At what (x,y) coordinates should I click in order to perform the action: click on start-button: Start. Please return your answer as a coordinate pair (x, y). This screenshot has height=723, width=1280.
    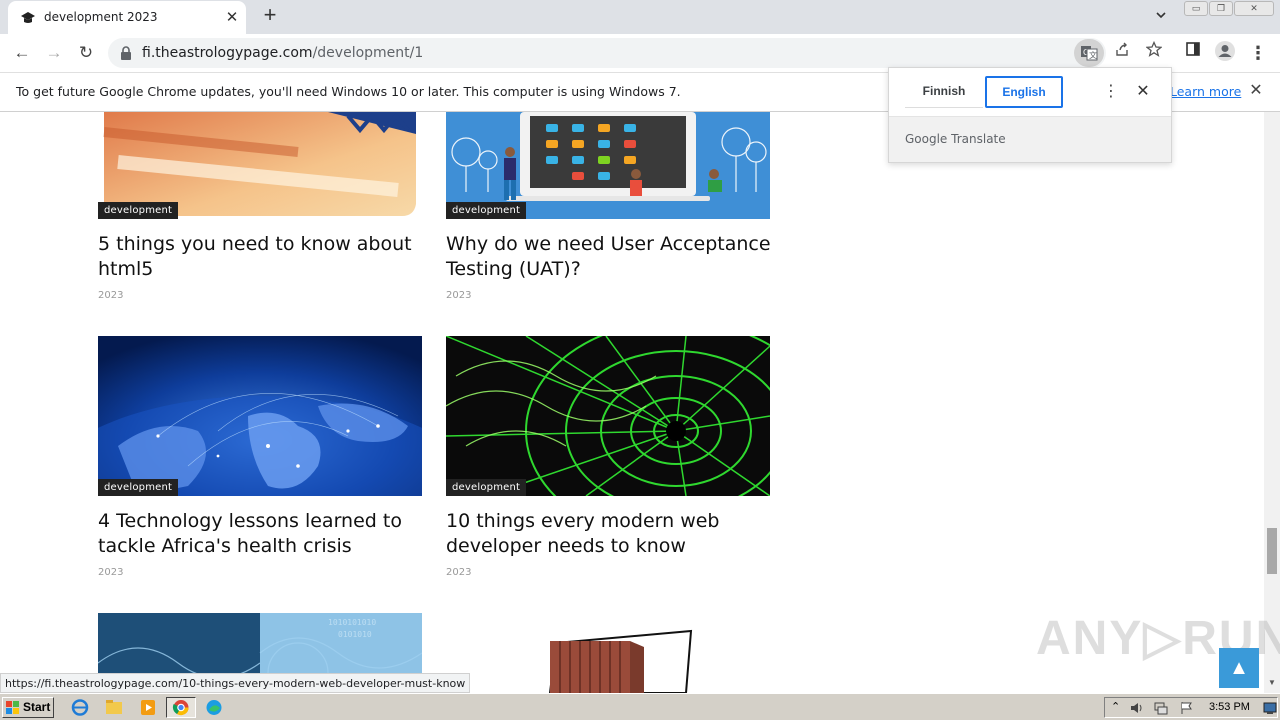
    Looking at the image, I should click on (28, 707).